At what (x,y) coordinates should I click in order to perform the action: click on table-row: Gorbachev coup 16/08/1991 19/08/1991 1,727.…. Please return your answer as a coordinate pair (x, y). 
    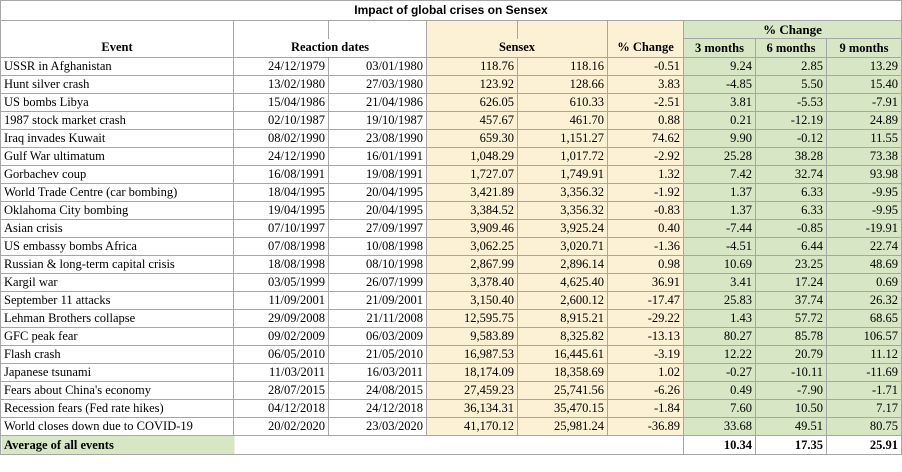
    Looking at the image, I should click on (451, 174).